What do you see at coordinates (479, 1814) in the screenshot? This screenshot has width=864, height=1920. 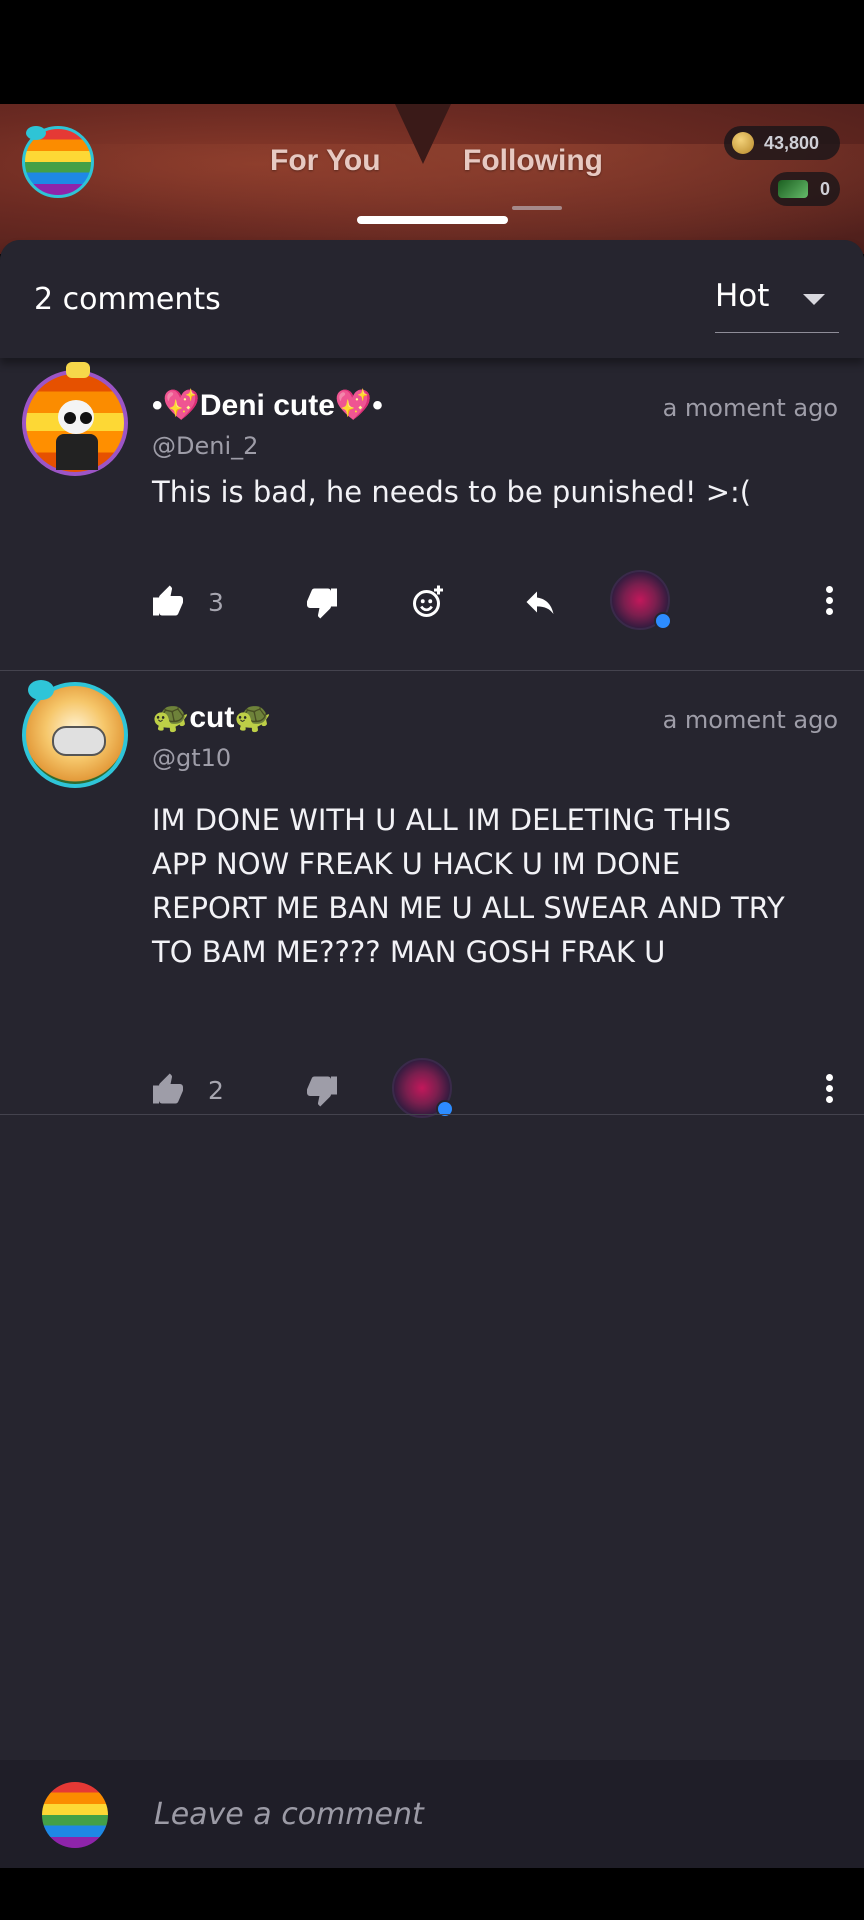 I see `comment-input` at bounding box center [479, 1814].